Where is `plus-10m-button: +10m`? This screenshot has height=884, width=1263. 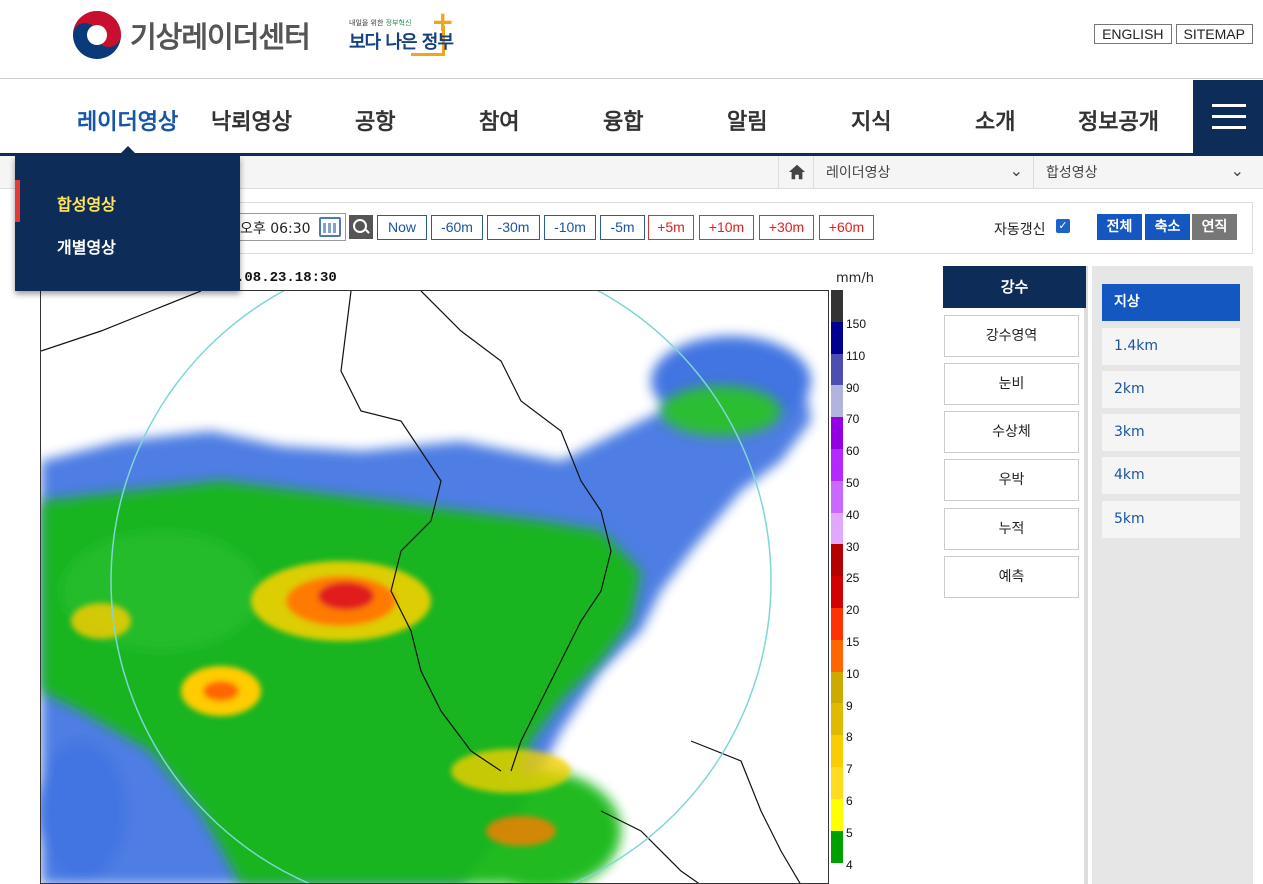 plus-10m-button: +10m is located at coordinates (726, 227).